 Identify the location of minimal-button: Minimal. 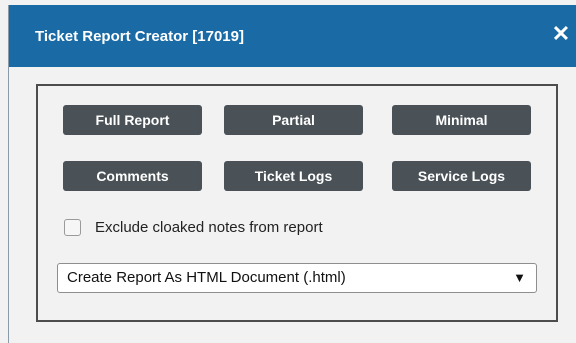
(461, 120).